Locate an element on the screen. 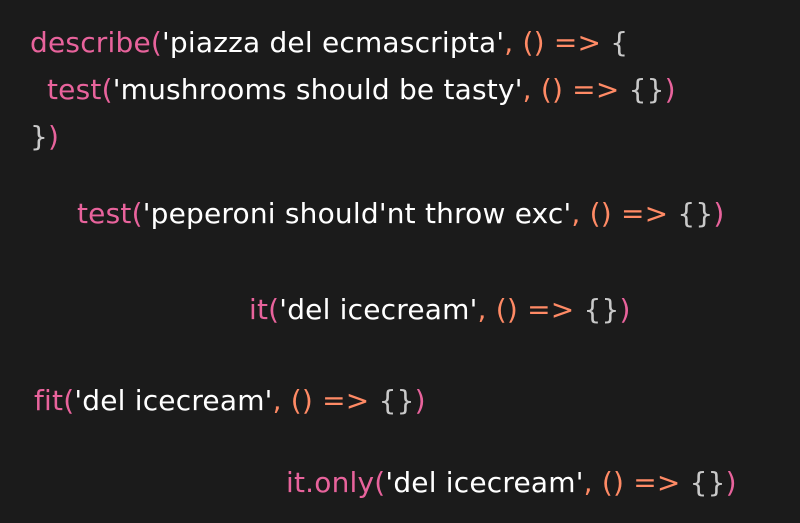  code-token-brace: { is located at coordinates (619, 42).